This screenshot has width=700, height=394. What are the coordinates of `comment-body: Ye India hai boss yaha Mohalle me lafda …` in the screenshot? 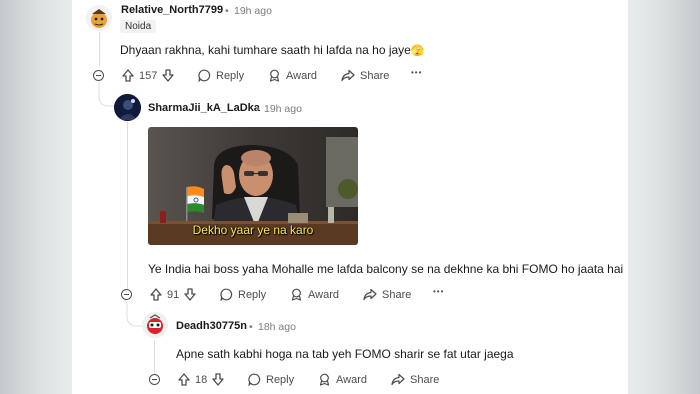 It's located at (386, 269).